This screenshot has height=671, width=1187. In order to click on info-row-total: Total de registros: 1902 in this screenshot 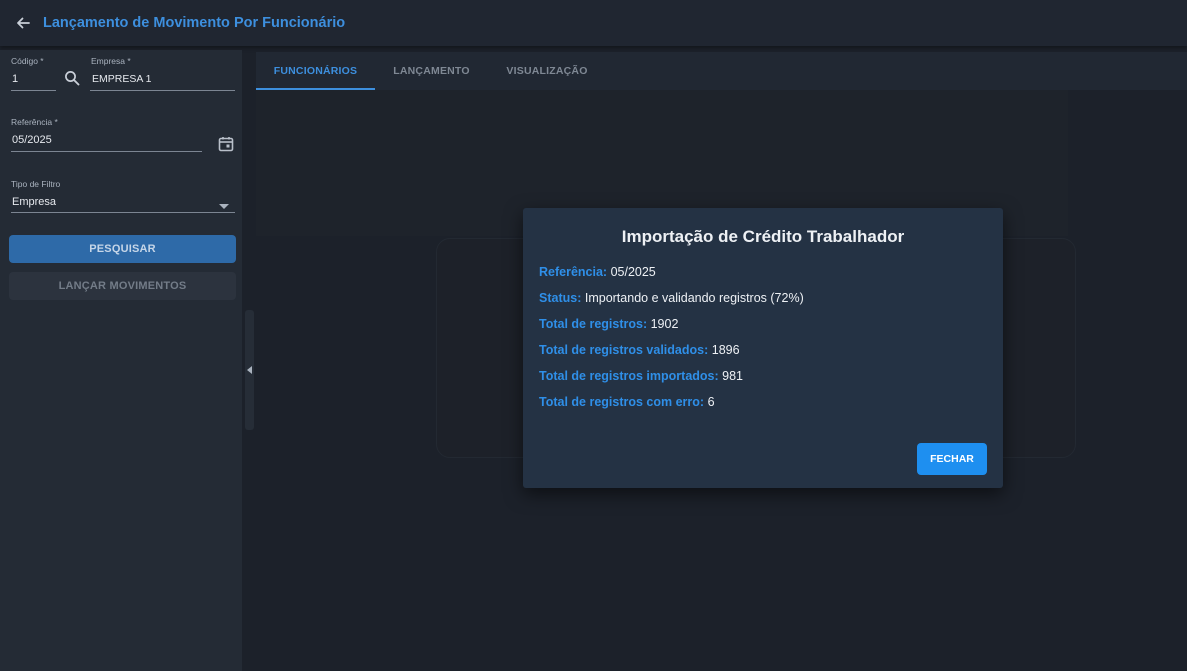, I will do `click(608, 324)`.